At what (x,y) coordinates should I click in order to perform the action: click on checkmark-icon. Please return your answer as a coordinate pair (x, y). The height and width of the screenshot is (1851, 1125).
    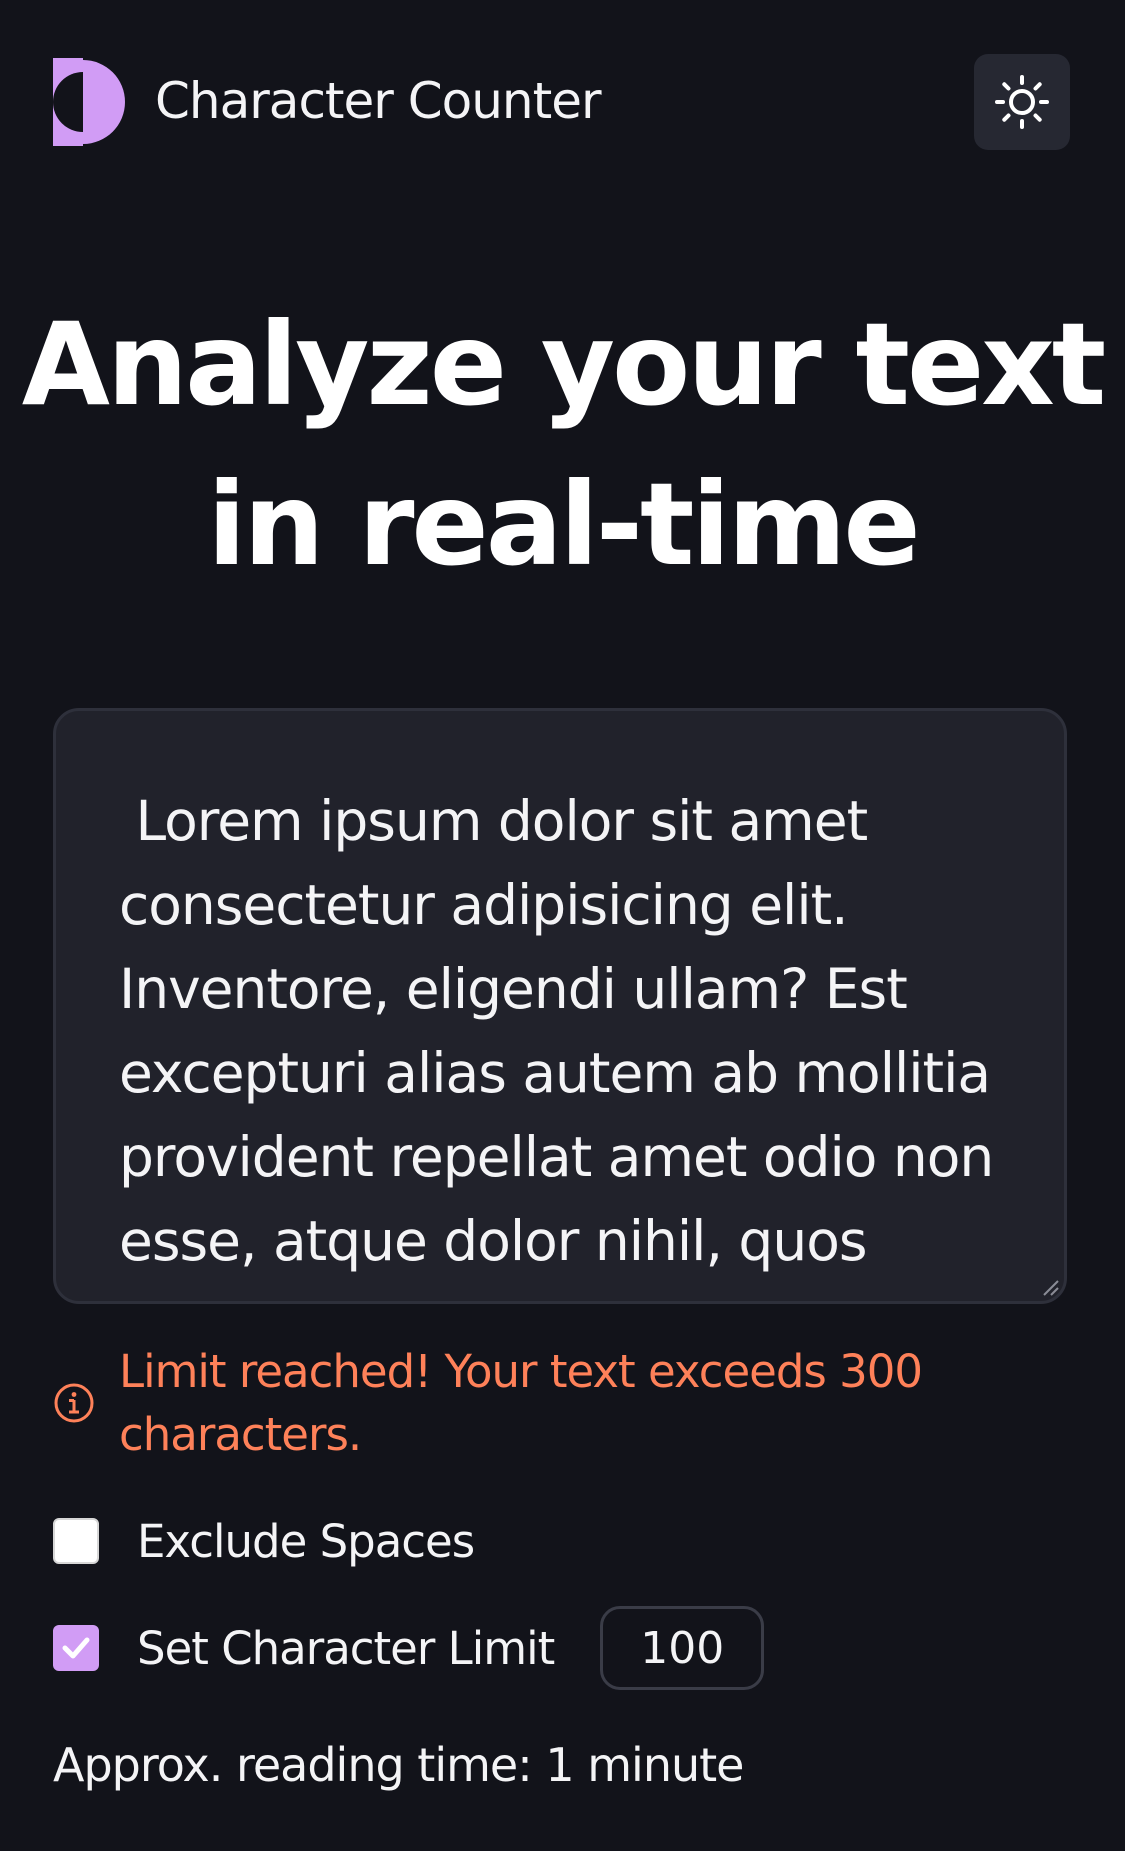
    Looking at the image, I should click on (76, 1648).